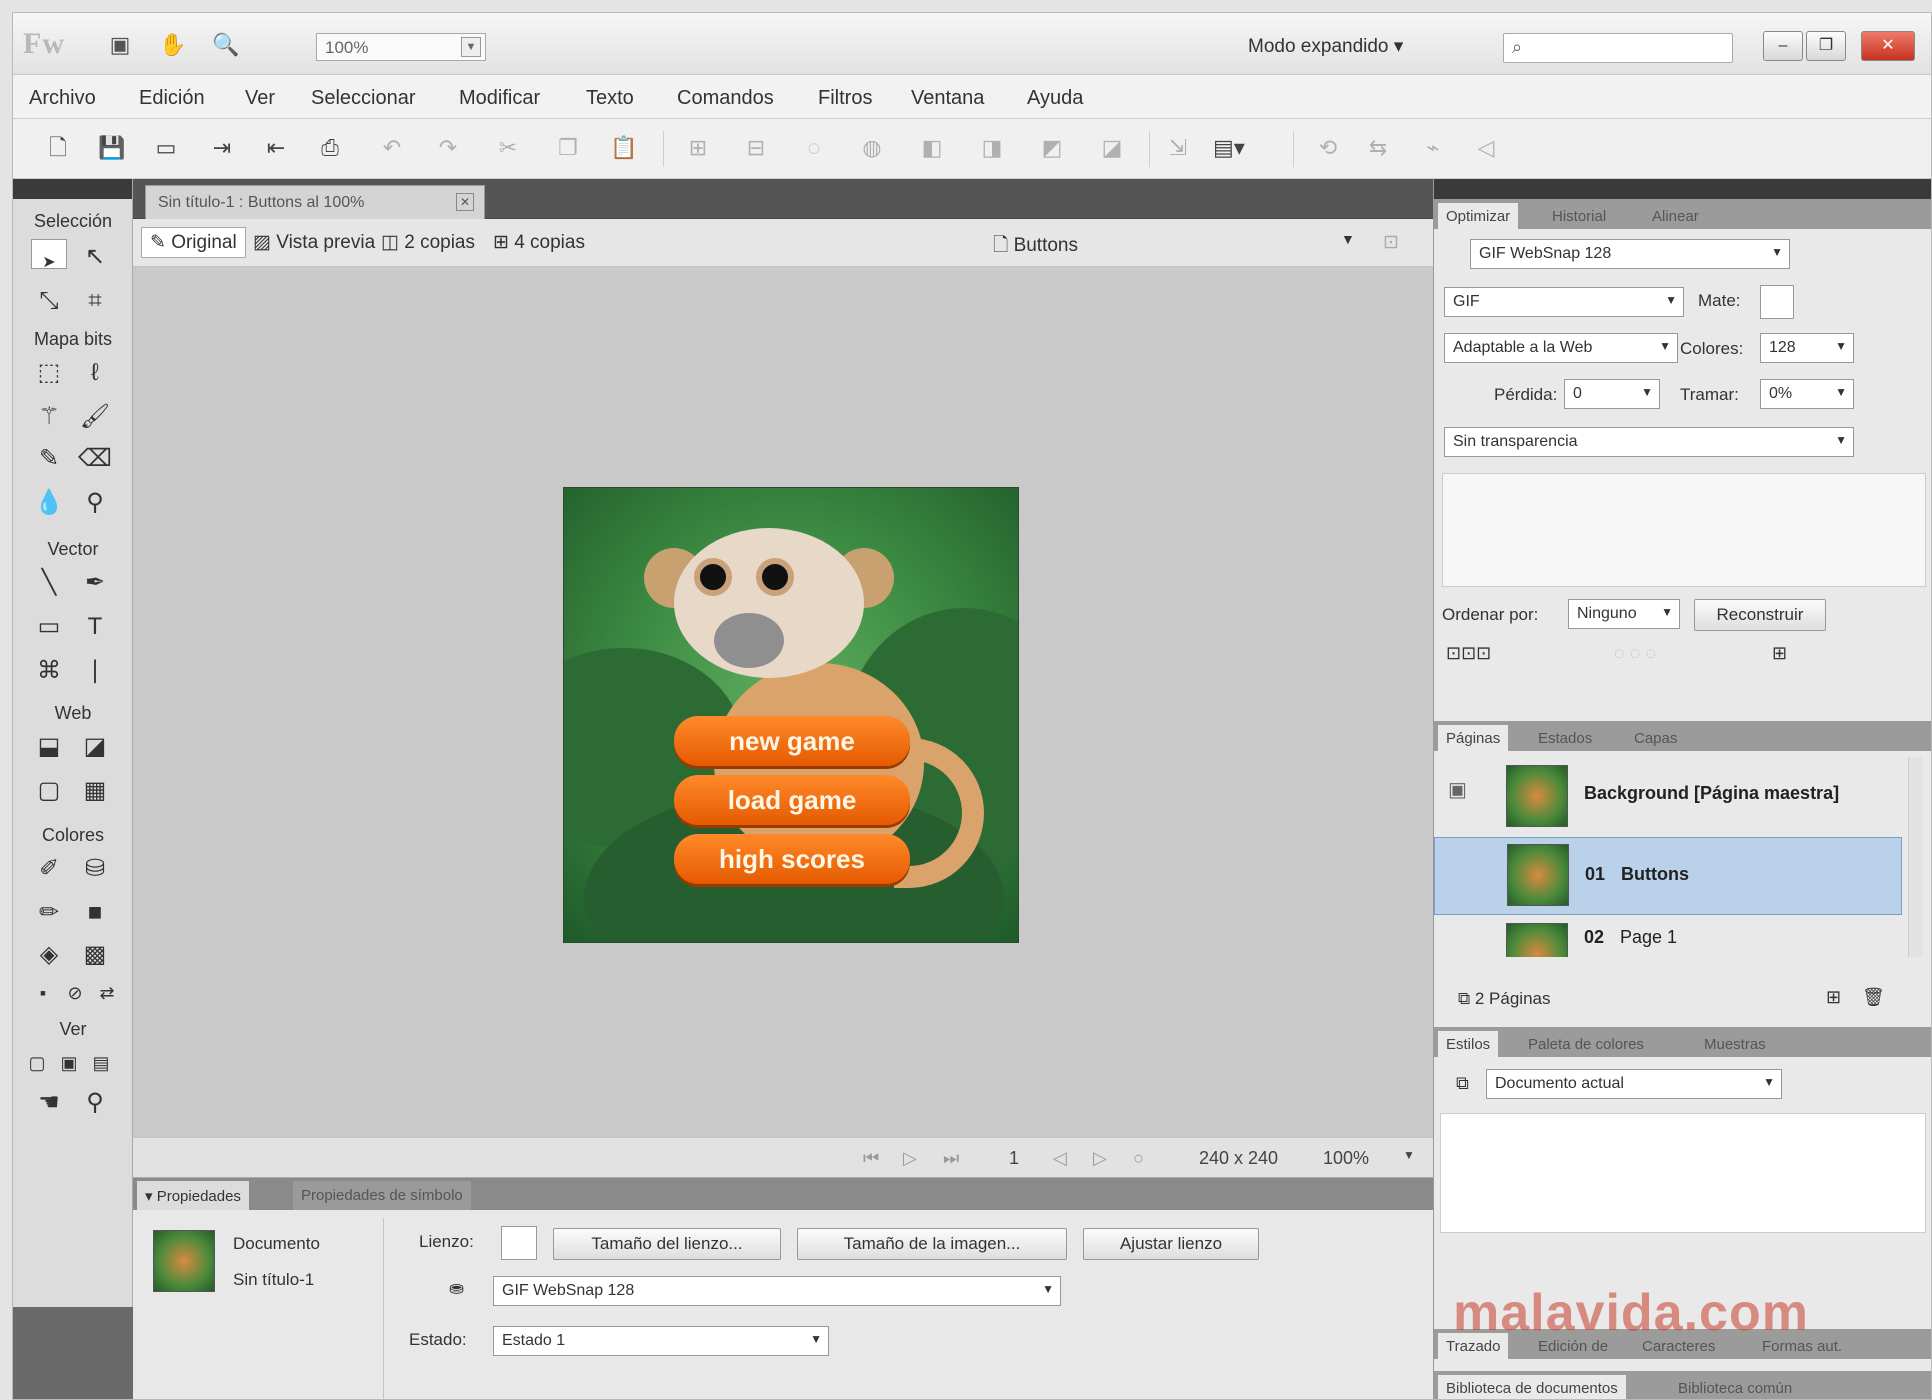 The width and height of the screenshot is (1932, 1400). What do you see at coordinates (101, 1063) in the screenshot?
I see `full-screen-icon: ▤` at bounding box center [101, 1063].